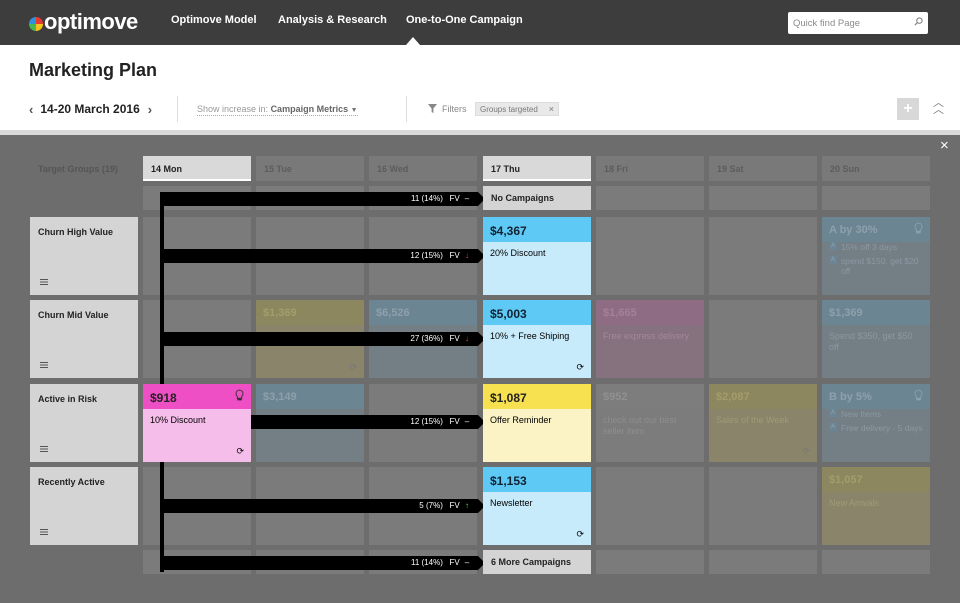 The image size is (960, 603). What do you see at coordinates (537, 339) in the screenshot?
I see `campaign-card-churn-mid-thu: $5,003 10% + Free Shiping ⟳` at bounding box center [537, 339].